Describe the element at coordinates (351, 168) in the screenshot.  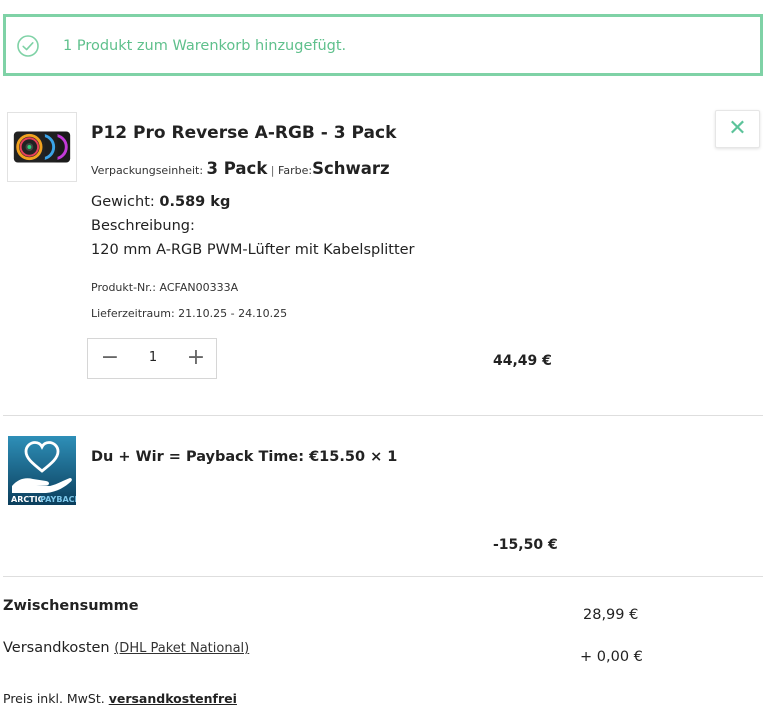
I see `color-value: Schwarz` at that location.